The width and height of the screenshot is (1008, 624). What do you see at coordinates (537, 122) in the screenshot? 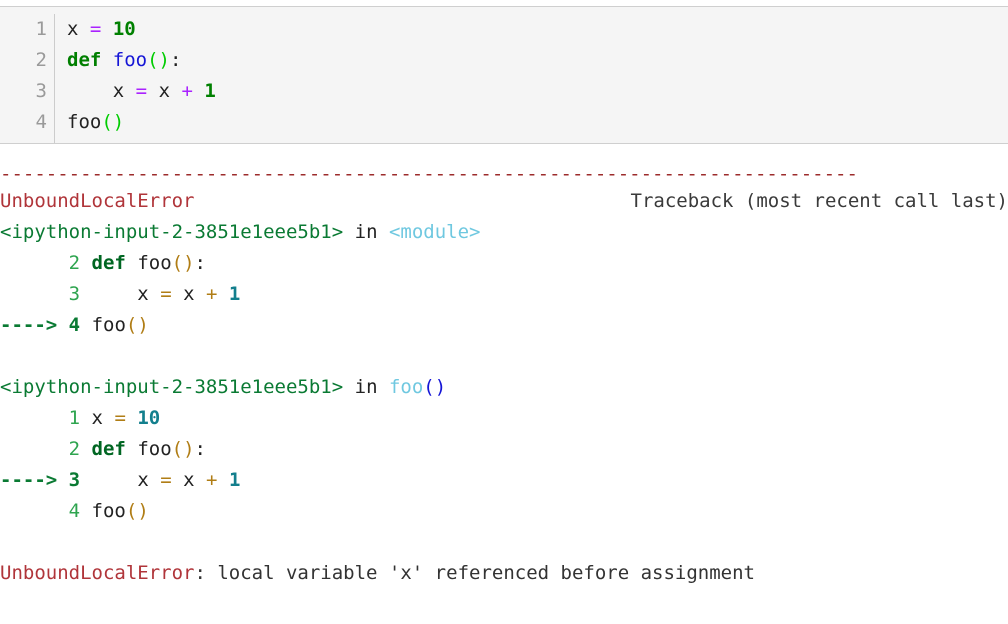
I see `code-line-4: foo()` at bounding box center [537, 122].